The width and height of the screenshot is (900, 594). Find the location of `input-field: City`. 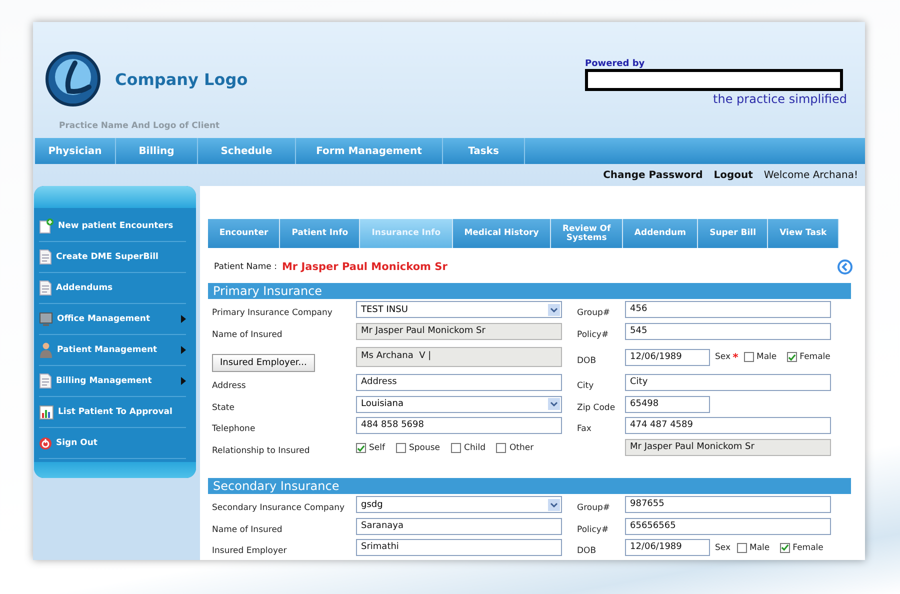

input-field: City is located at coordinates (728, 383).